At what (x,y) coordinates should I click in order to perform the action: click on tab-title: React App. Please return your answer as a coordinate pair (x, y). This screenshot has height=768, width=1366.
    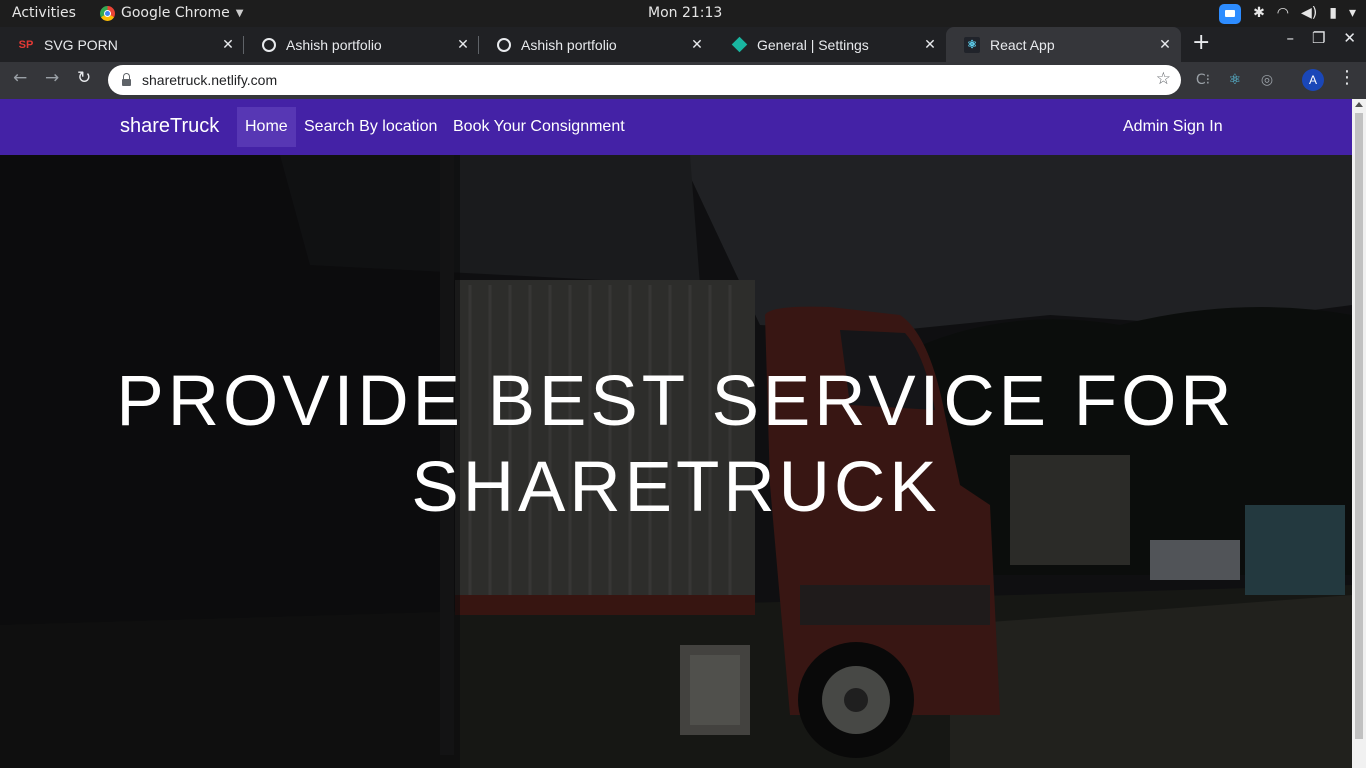
    Looking at the image, I should click on (1022, 44).